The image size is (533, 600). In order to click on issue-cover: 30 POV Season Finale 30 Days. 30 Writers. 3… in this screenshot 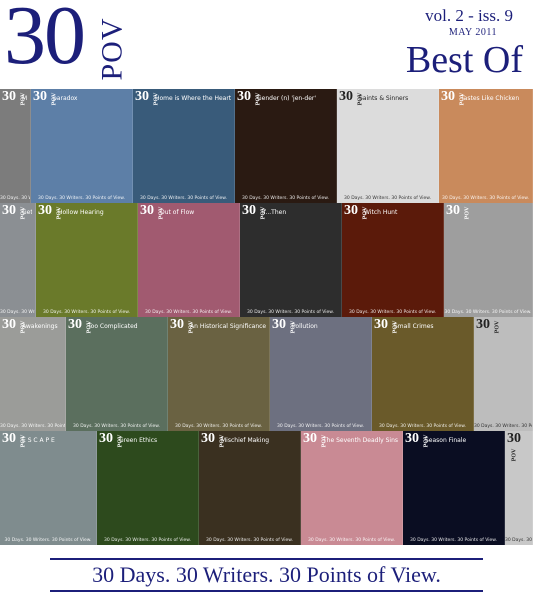, I will do `click(454, 488)`.